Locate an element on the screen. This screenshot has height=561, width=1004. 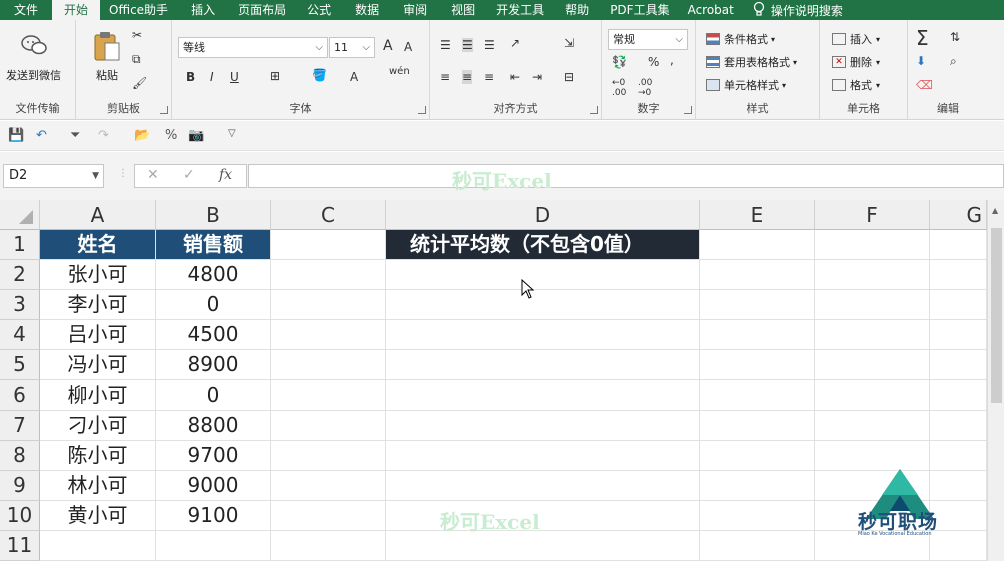
resize-dots-icon: ⋮ is located at coordinates (123, 173).